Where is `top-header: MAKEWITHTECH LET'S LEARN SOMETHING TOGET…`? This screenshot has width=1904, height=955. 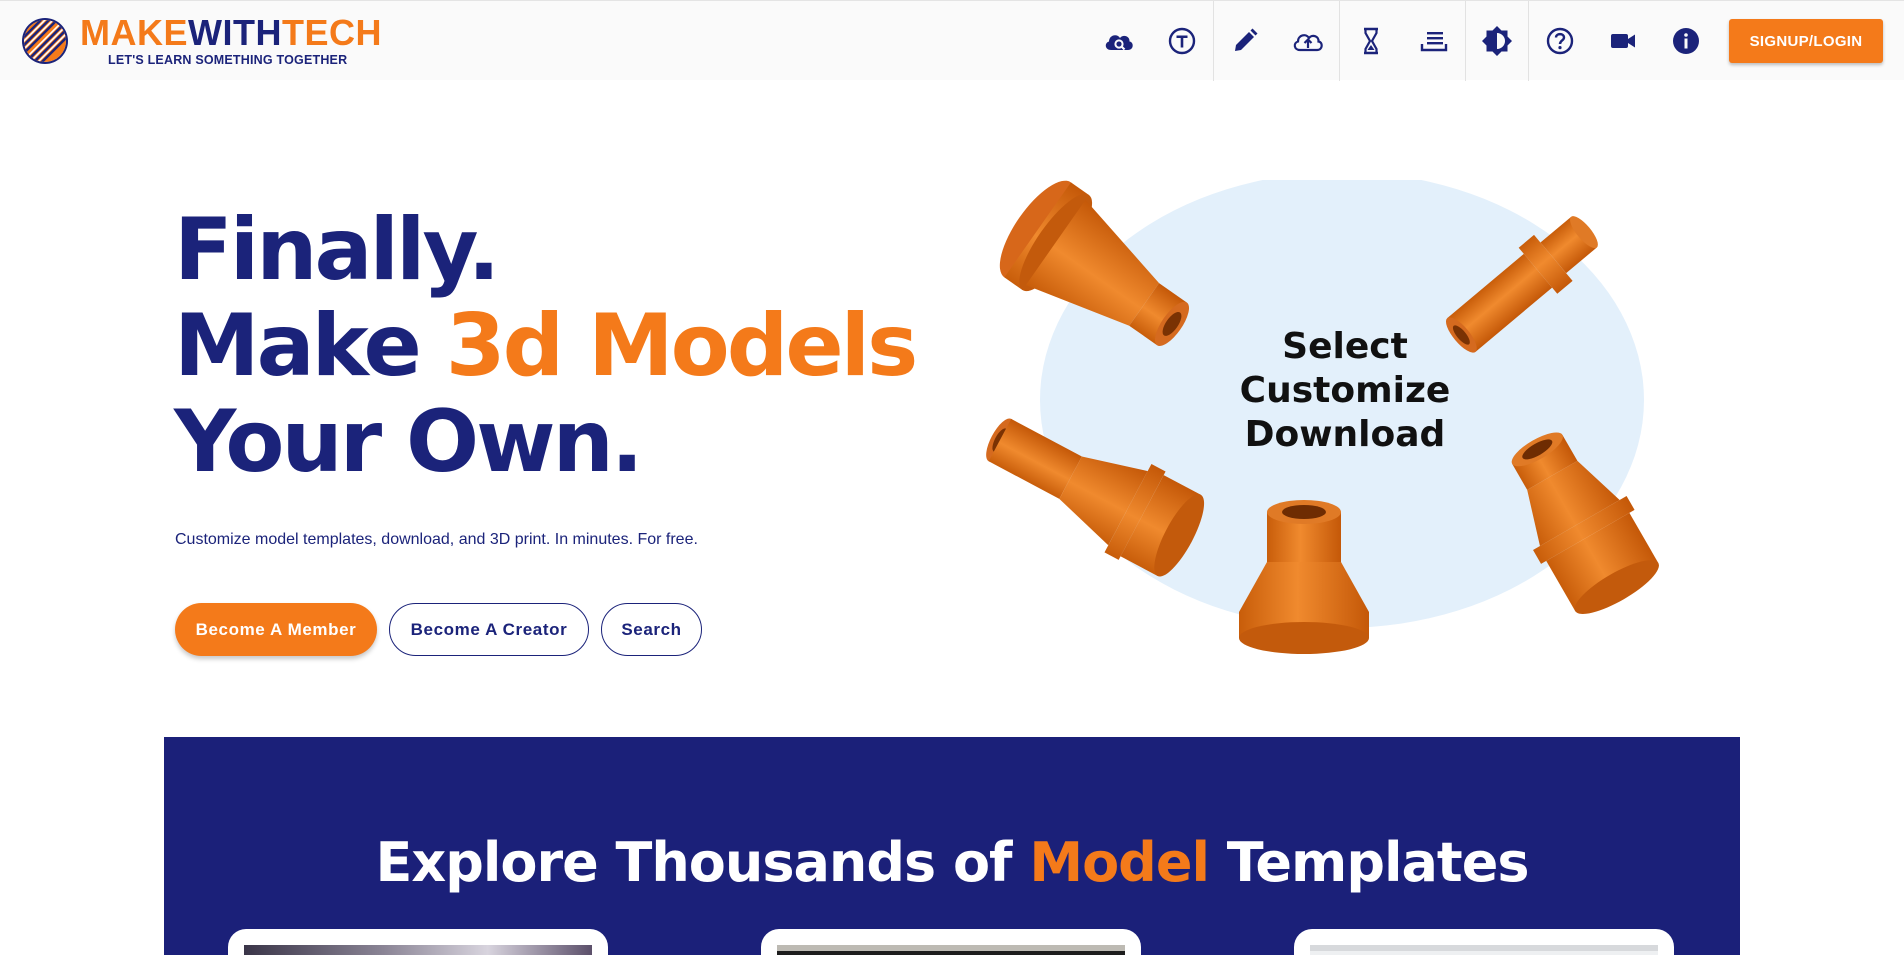 top-header: MAKEWITHTECH LET'S LEARN SOMETHING TOGET… is located at coordinates (952, 40).